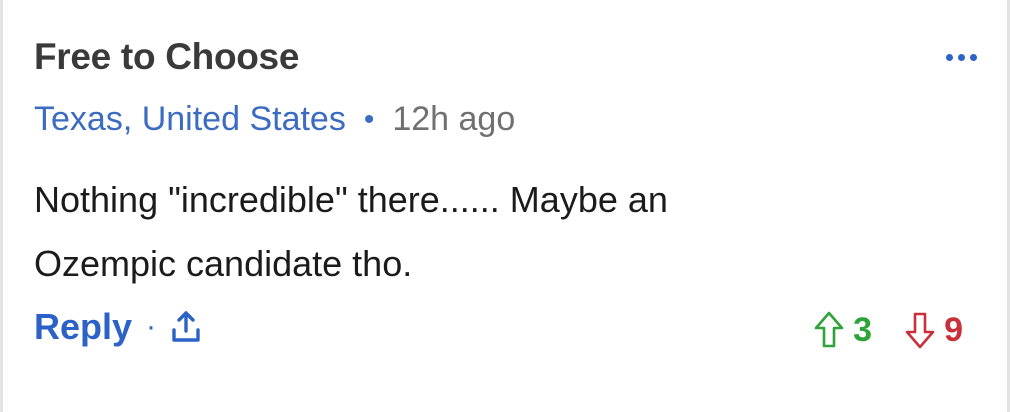 The width and height of the screenshot is (1010, 412). Describe the element at coordinates (920, 330) in the screenshot. I see `arrow-down-icon` at that location.